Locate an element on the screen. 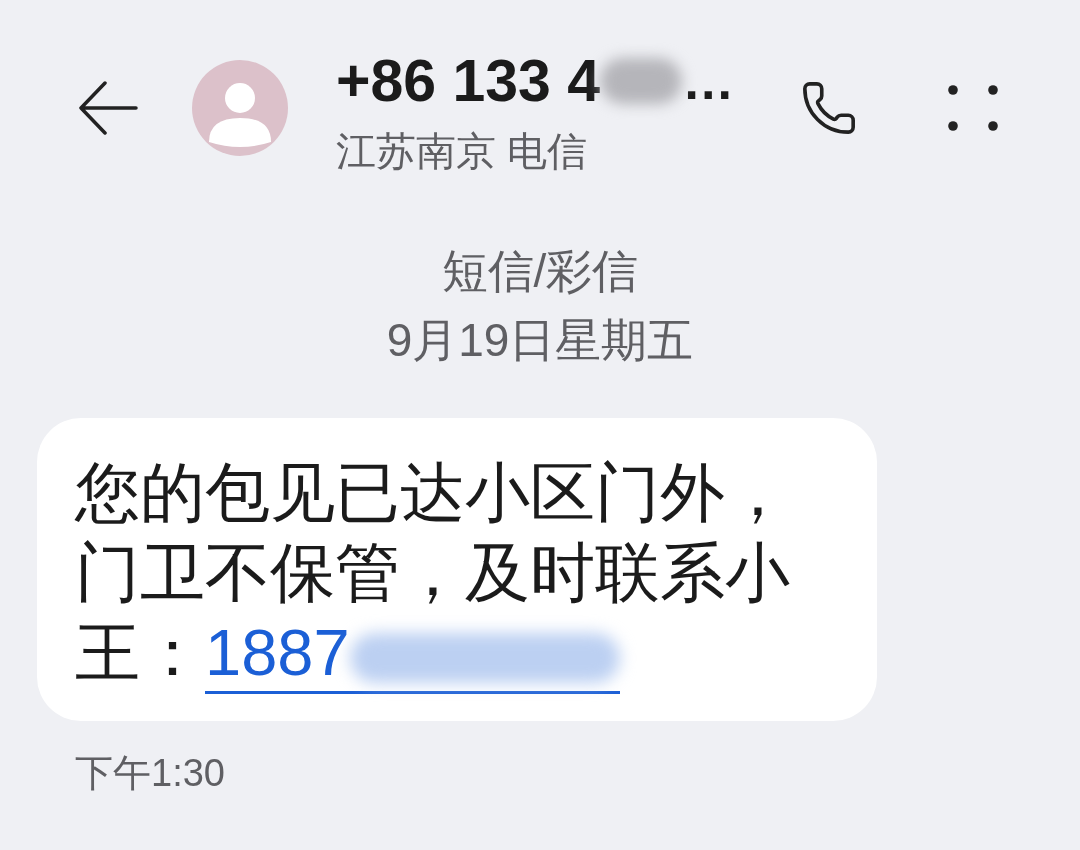  message-type-label: 短信/彩信 is located at coordinates (540, 271).